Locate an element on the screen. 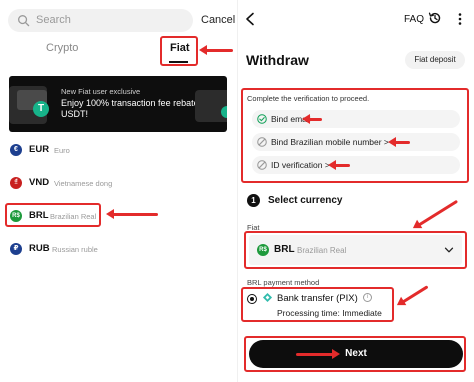 The width and height of the screenshot is (474, 382). search-input: Search is located at coordinates (53, 20).